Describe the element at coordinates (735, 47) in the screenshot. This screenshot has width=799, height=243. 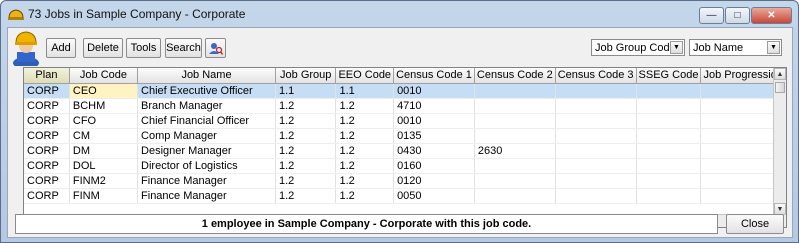
I see `job-name-select: Job Name ▼` at that location.